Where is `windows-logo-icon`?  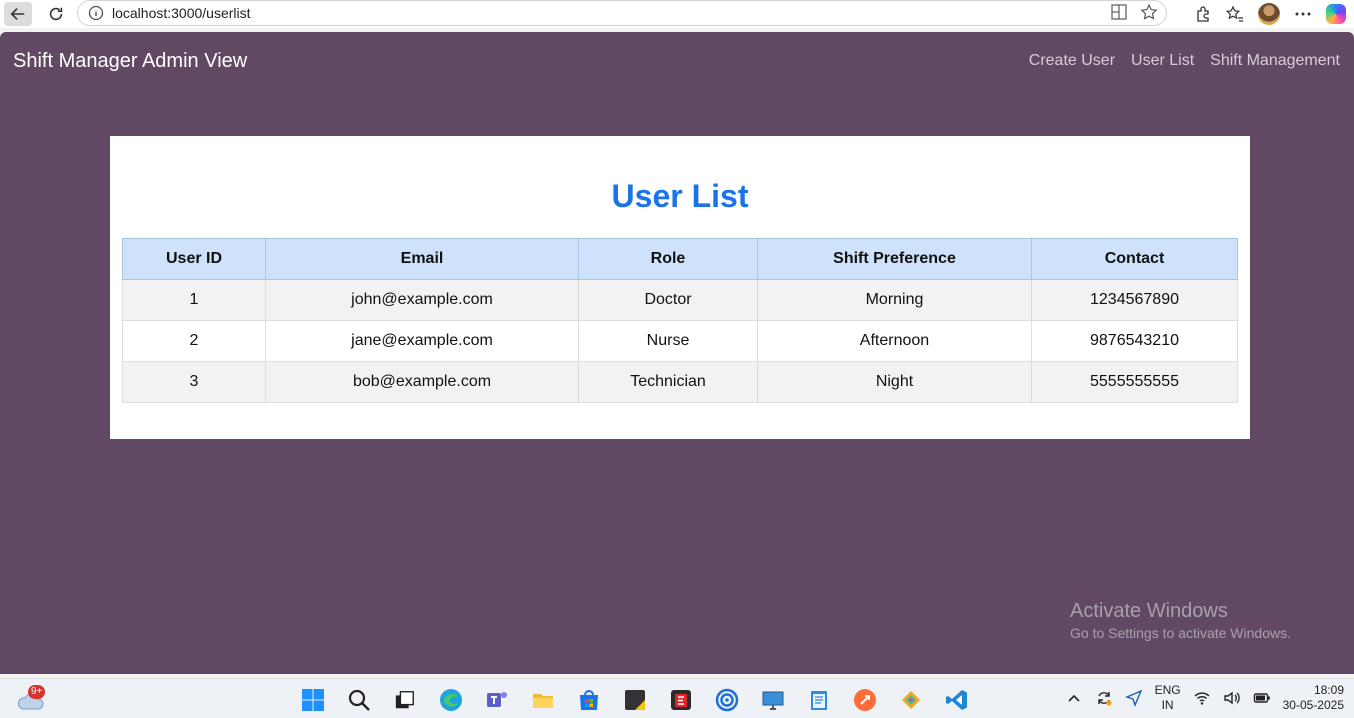 windows-logo-icon is located at coordinates (313, 700).